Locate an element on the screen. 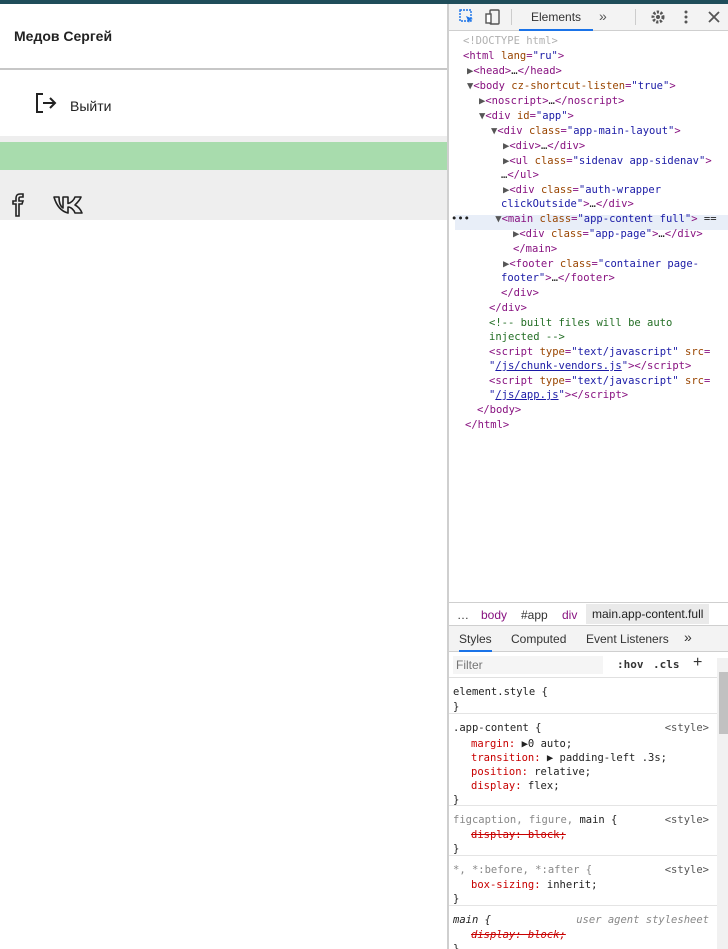 This screenshot has height=949, width=728. tab-event-listeners: Event Listeners is located at coordinates (627, 639).